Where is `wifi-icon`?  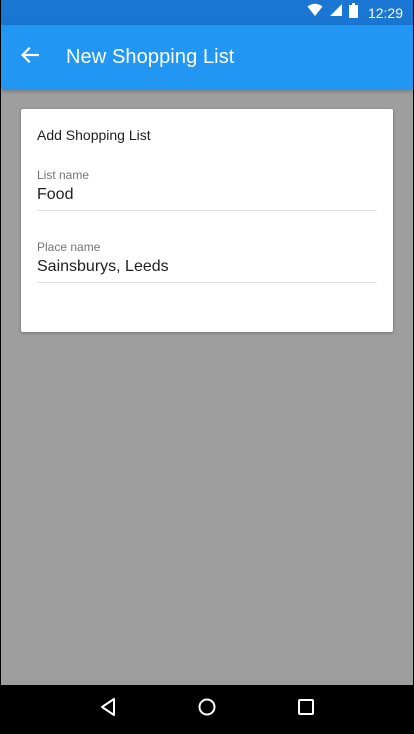 wifi-icon is located at coordinates (315, 12).